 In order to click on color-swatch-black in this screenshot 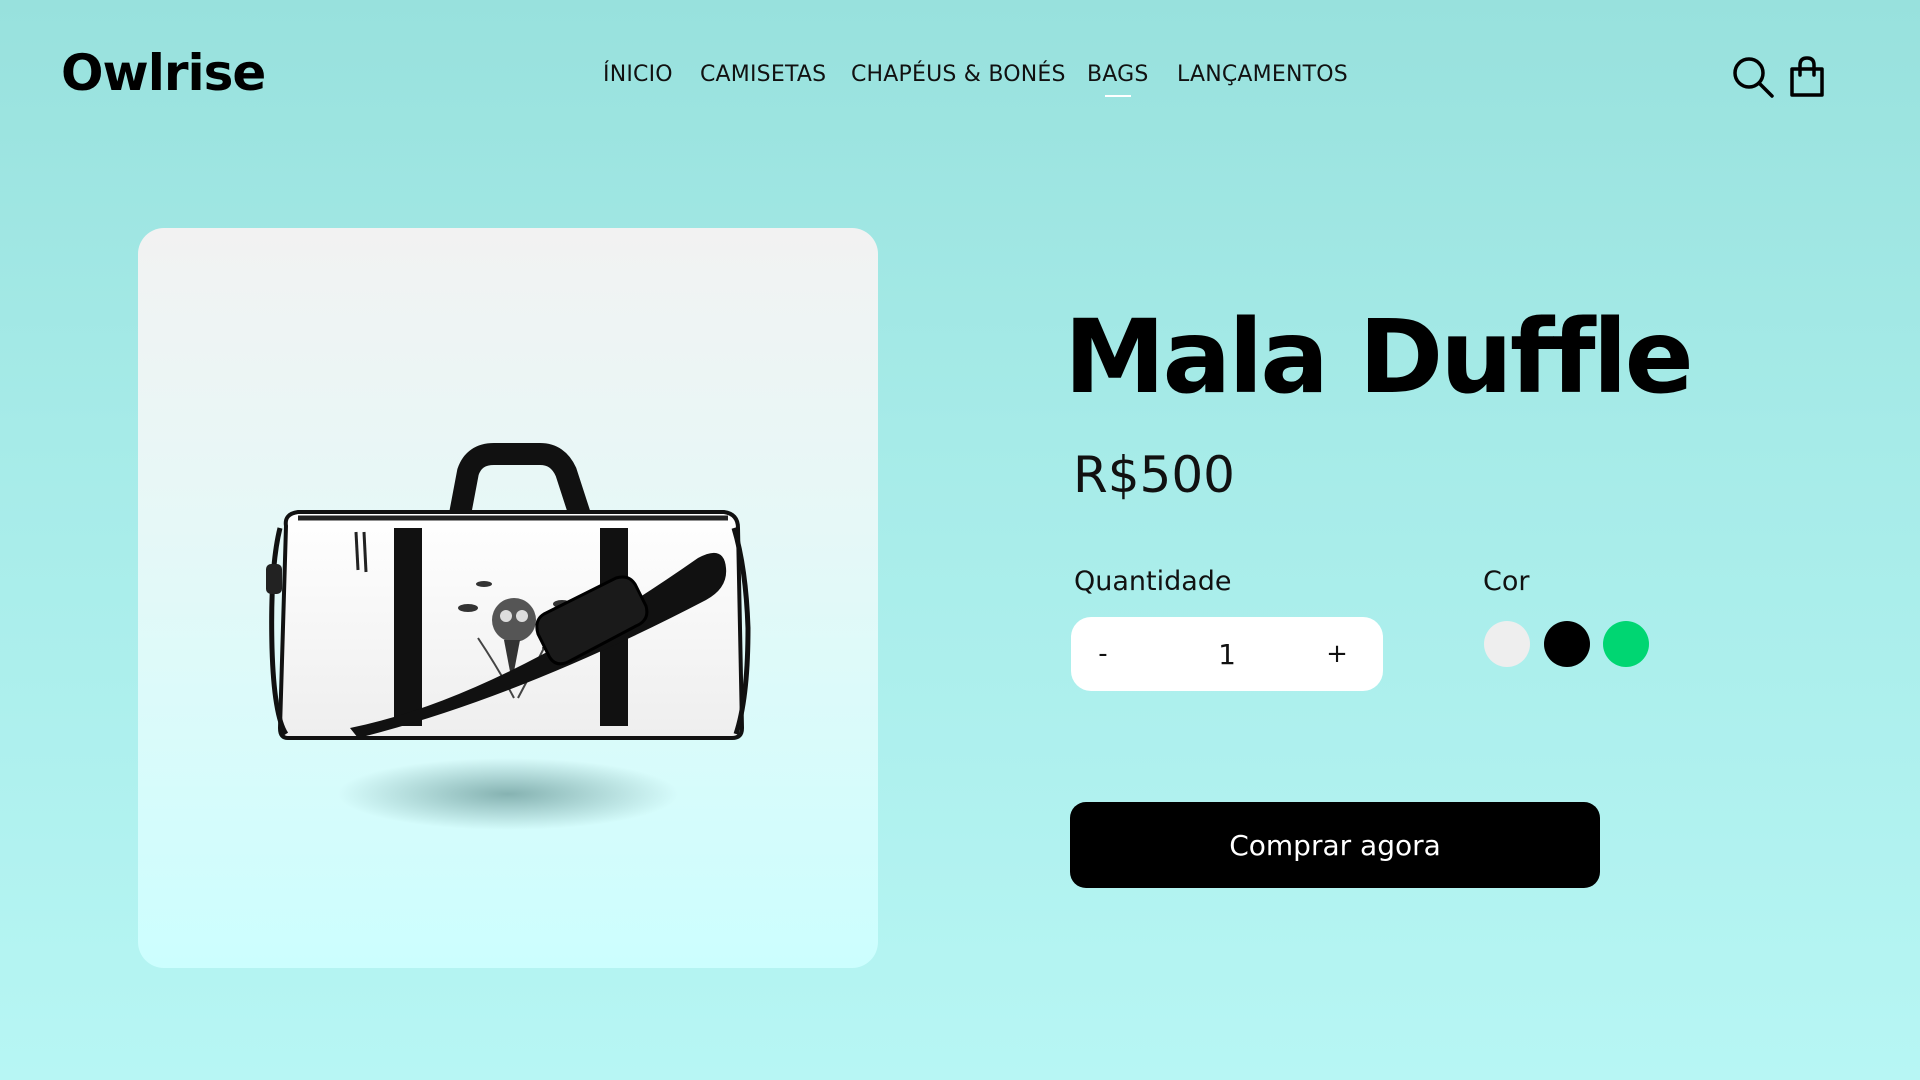, I will do `click(1567, 644)`.